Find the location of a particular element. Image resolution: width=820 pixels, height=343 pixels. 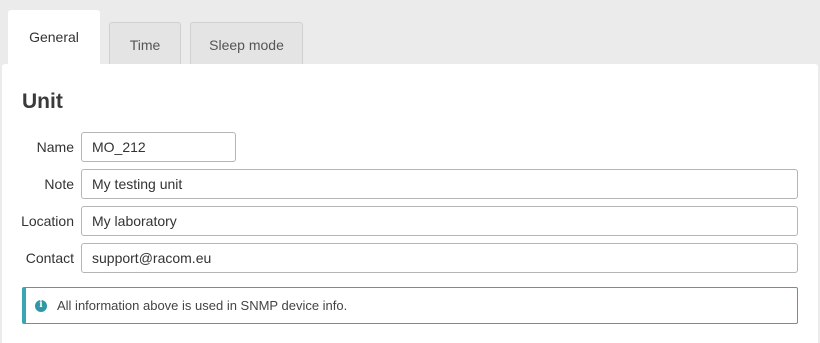

name-input is located at coordinates (158, 147).